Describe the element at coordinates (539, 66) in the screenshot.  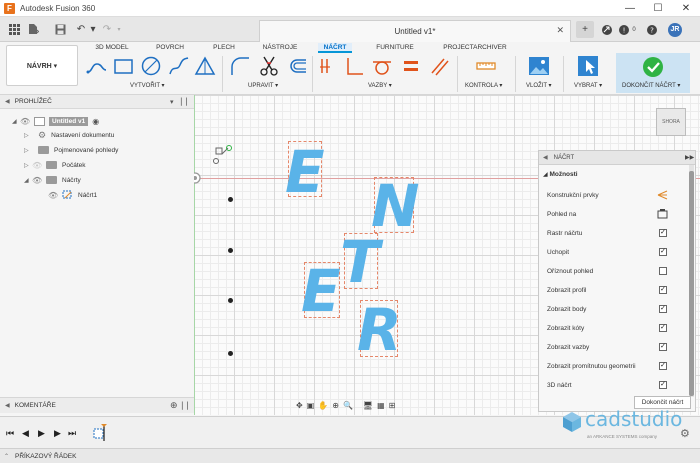
I see `insert-image-icon` at that location.